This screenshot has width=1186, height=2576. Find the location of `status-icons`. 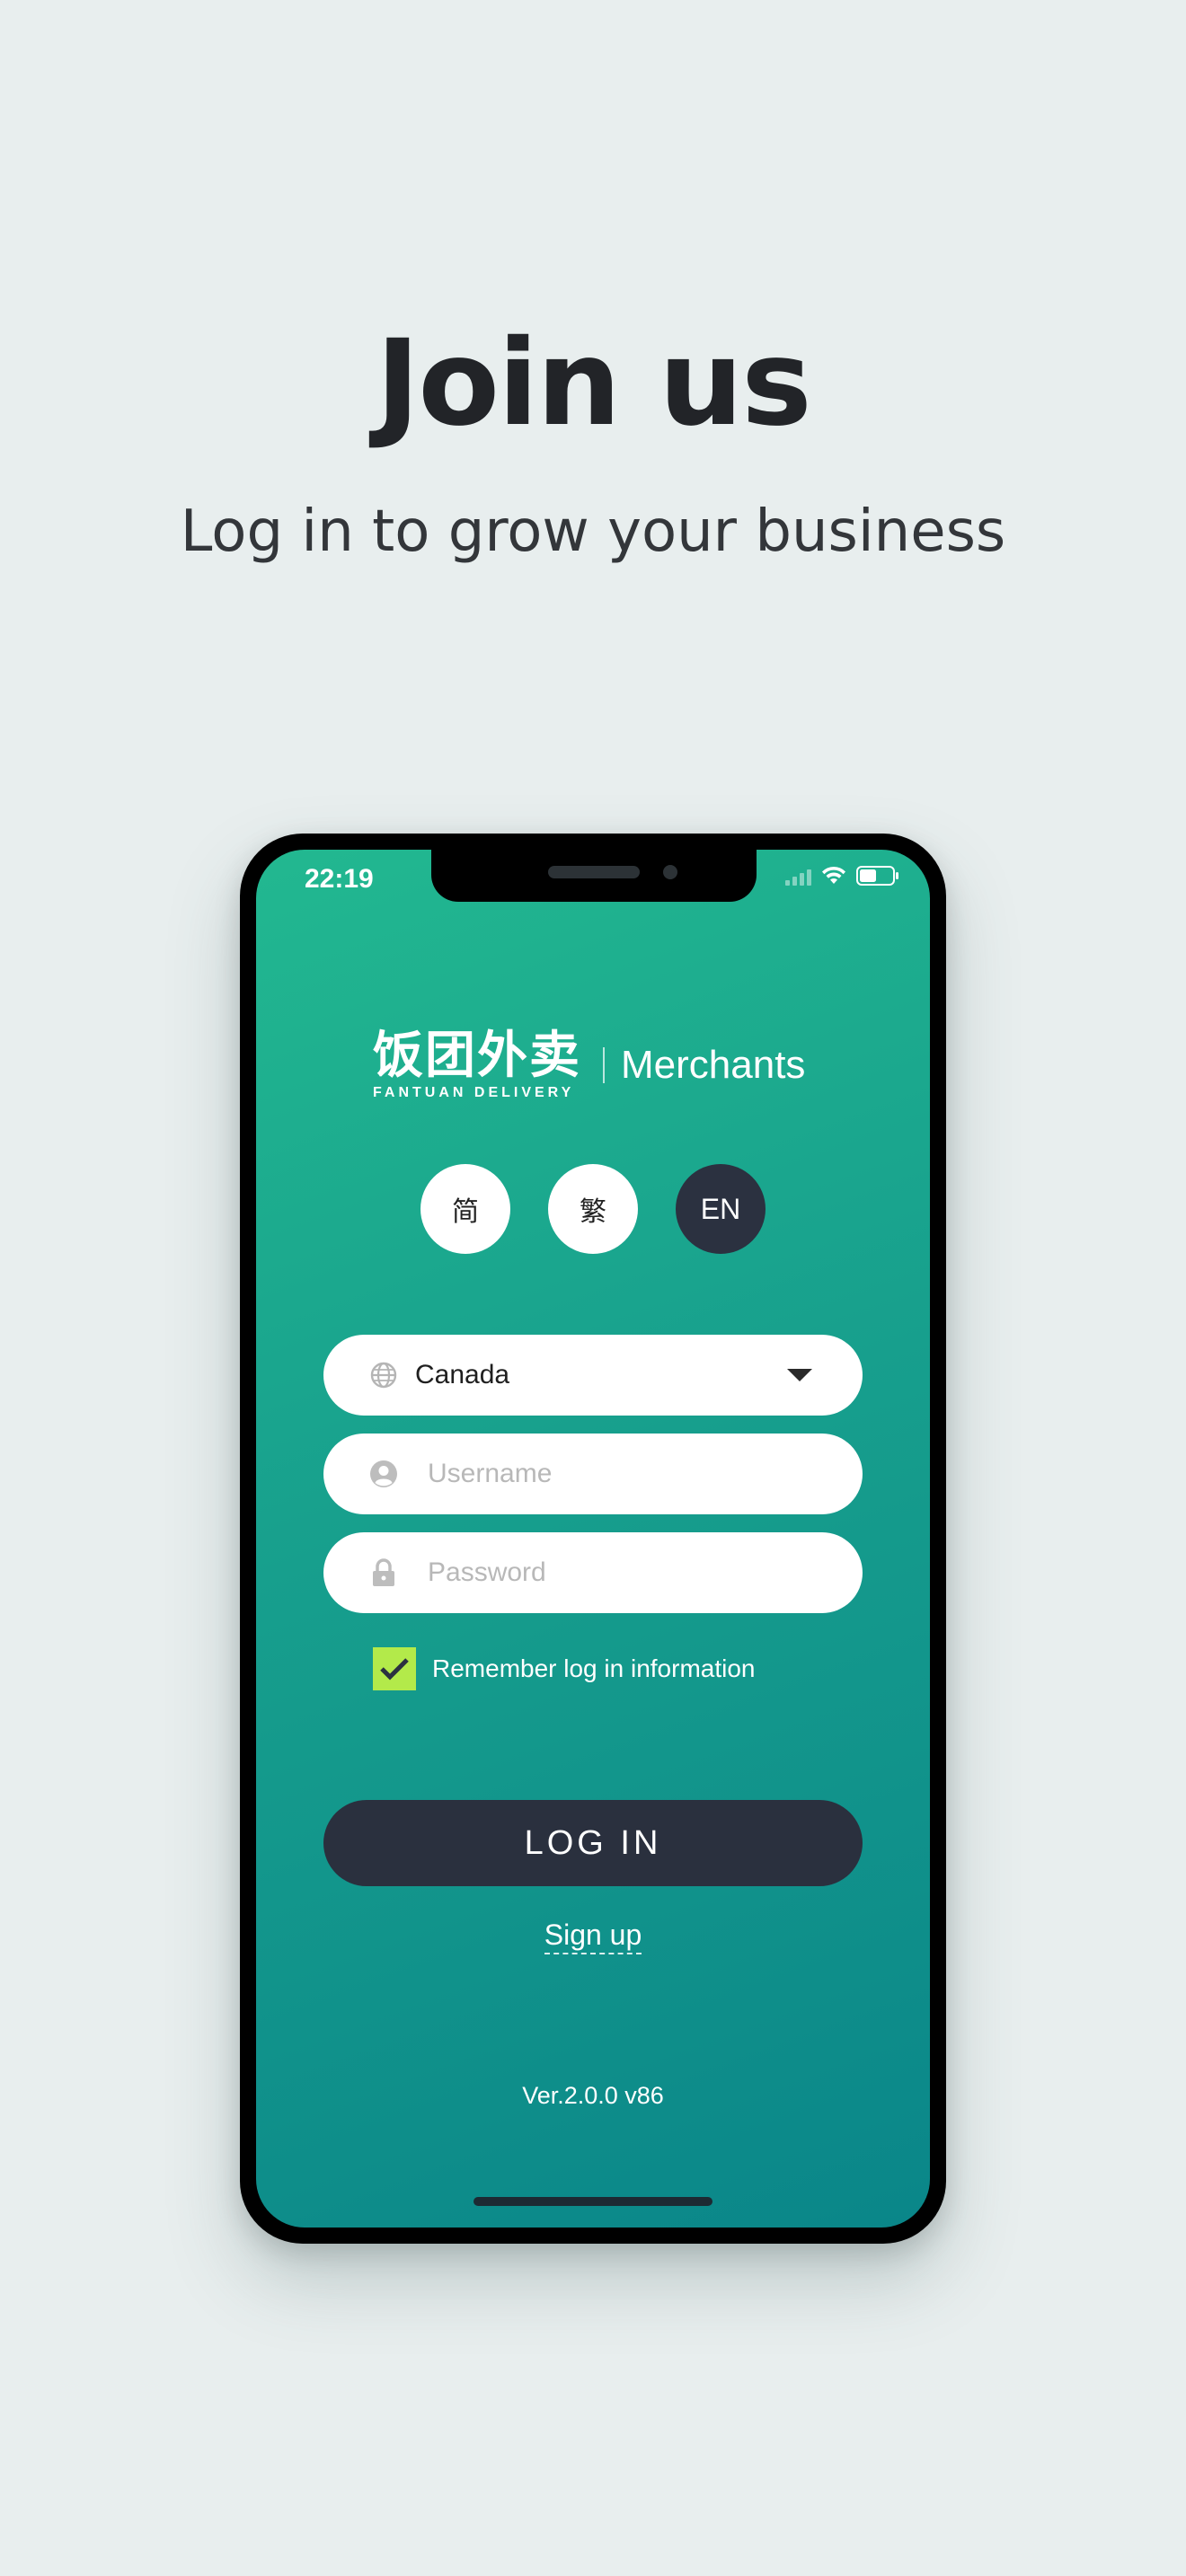

status-icons is located at coordinates (842, 876).